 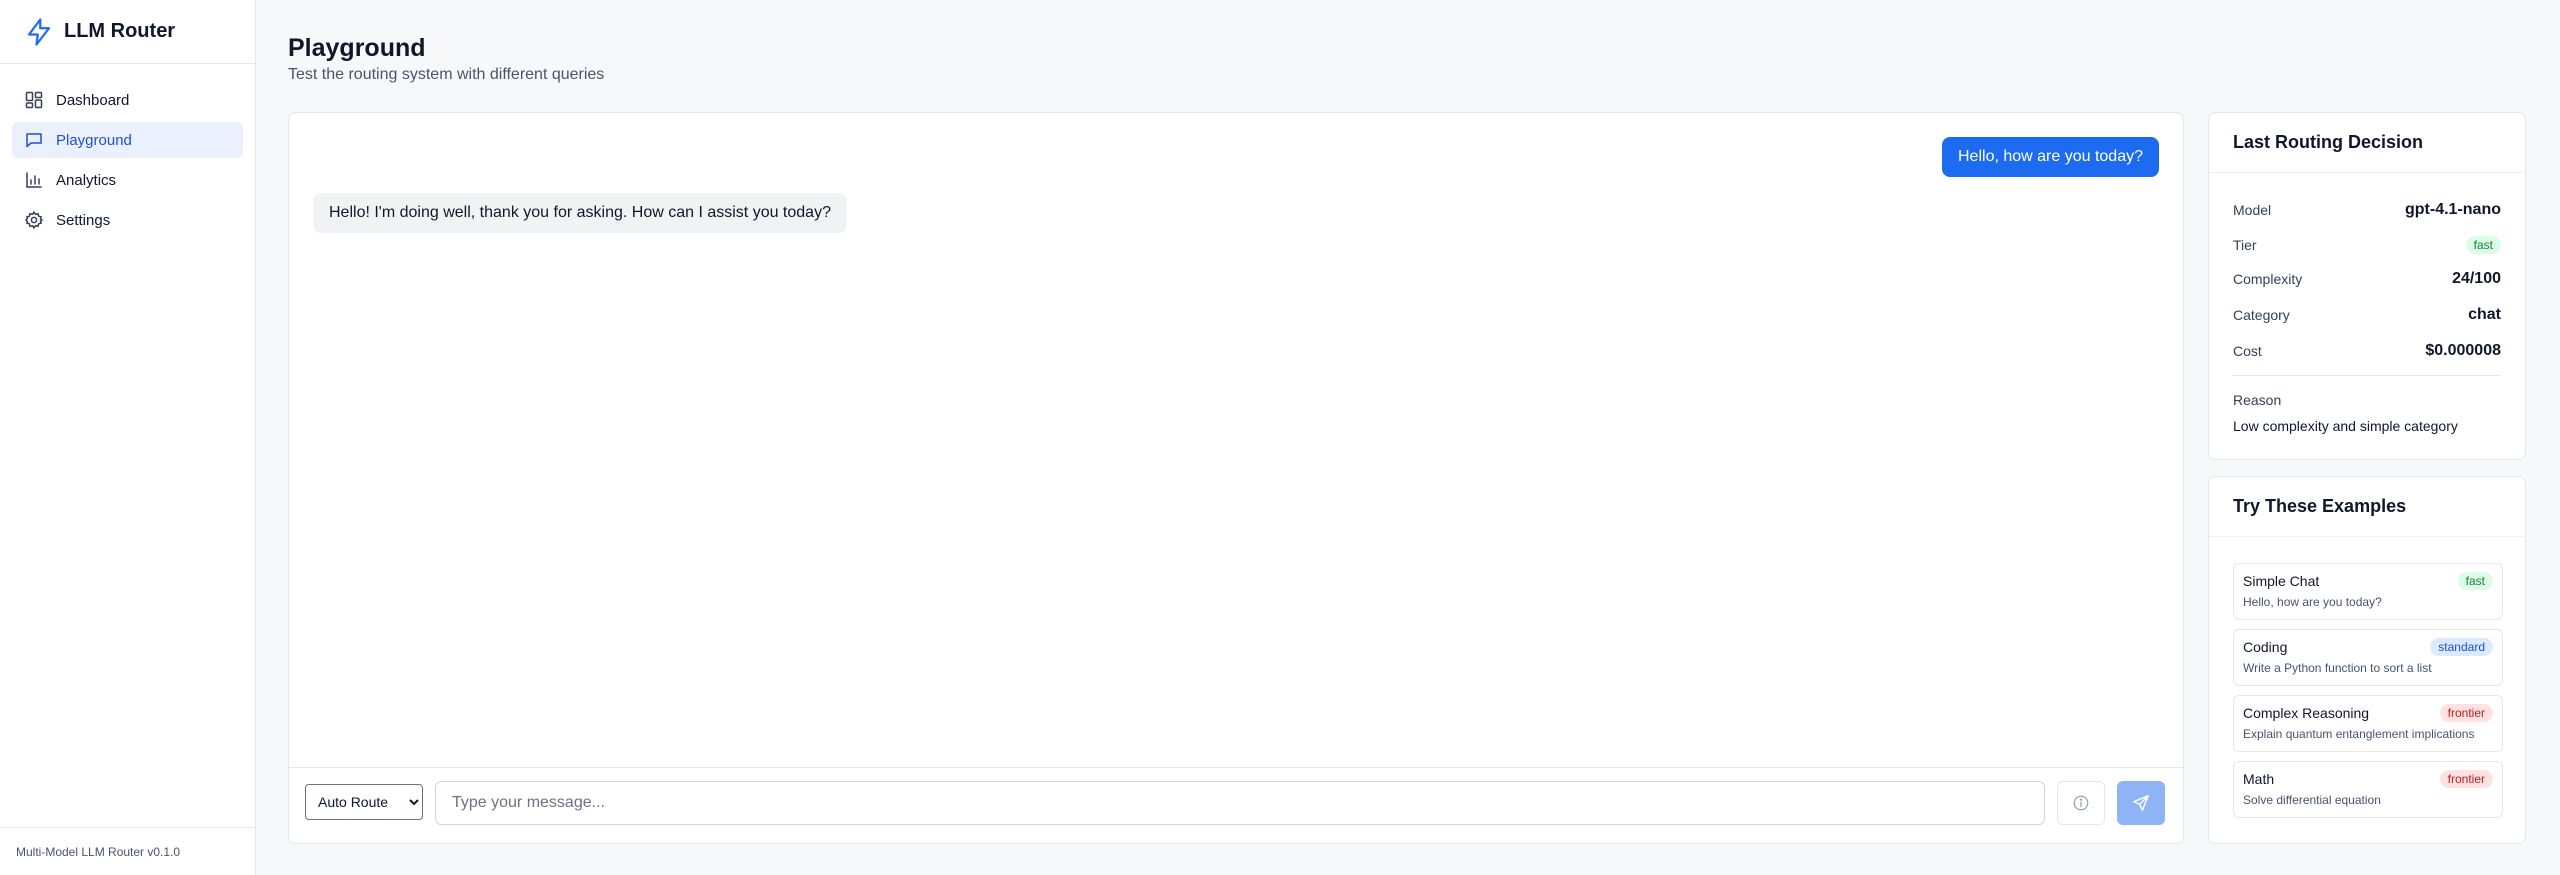 What do you see at coordinates (2259, 779) in the screenshot?
I see `example-title: Math` at bounding box center [2259, 779].